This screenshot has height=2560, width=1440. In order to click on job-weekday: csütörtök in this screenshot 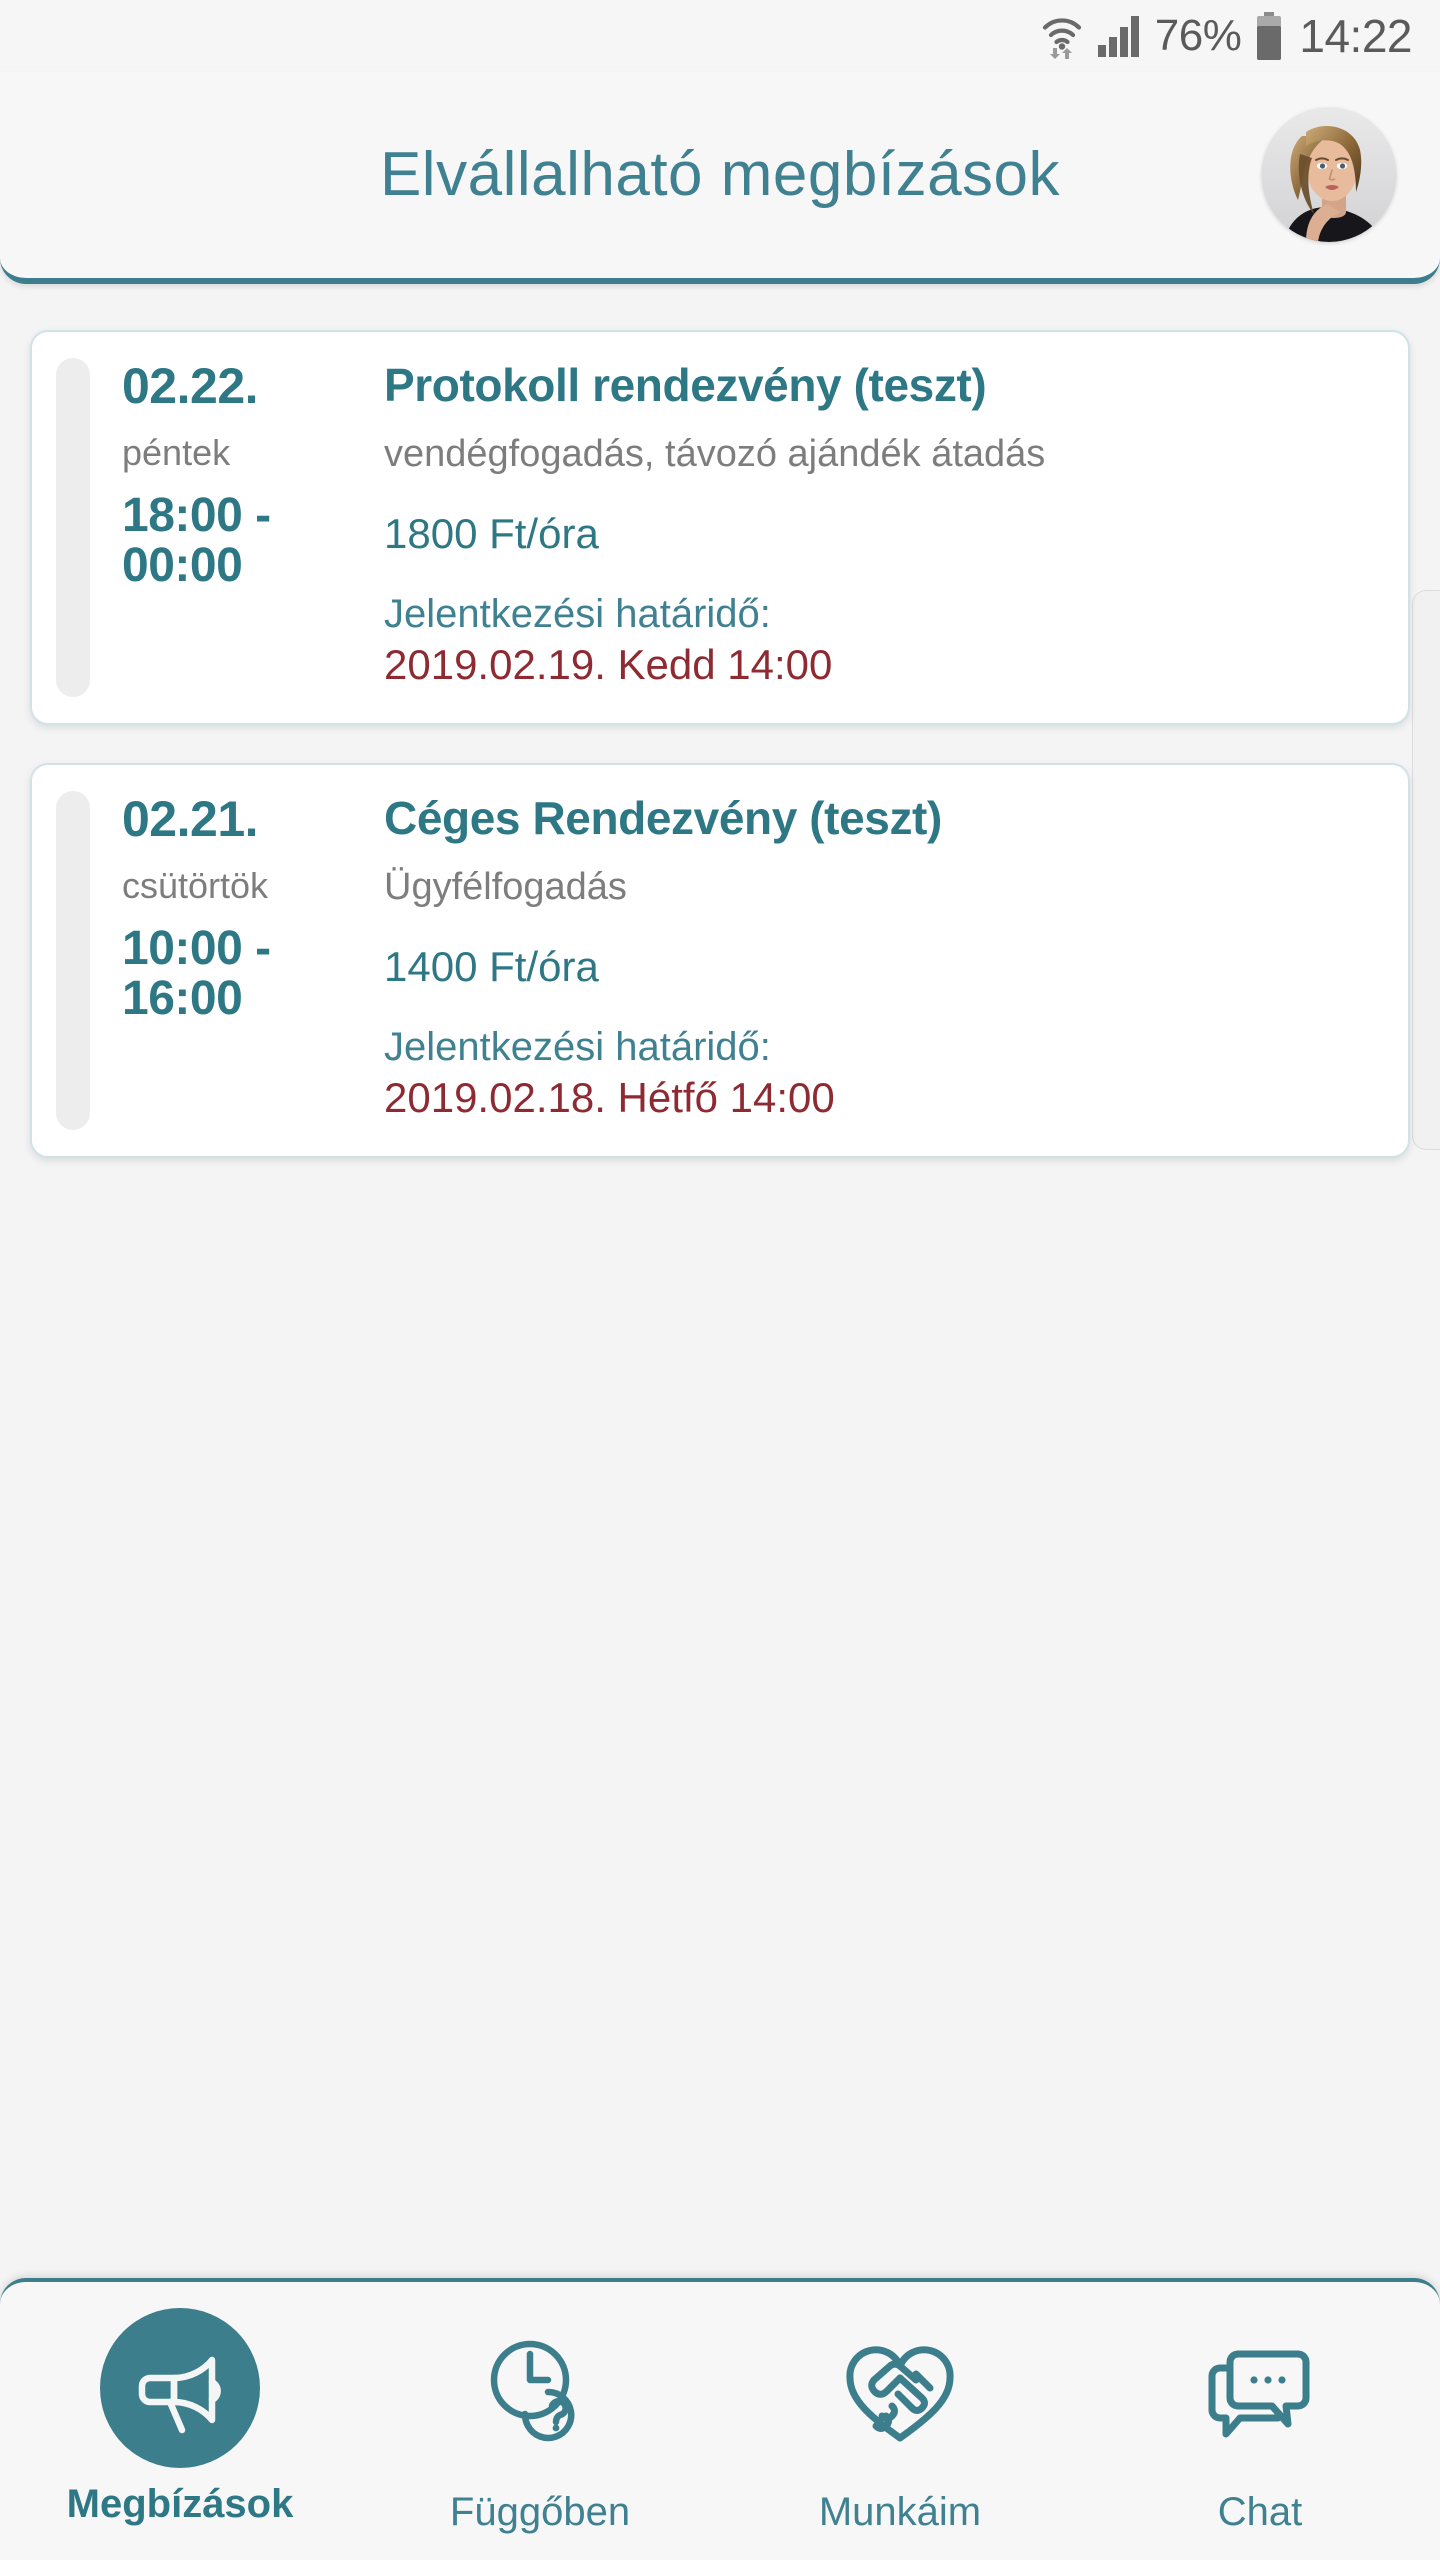, I will do `click(195, 885)`.